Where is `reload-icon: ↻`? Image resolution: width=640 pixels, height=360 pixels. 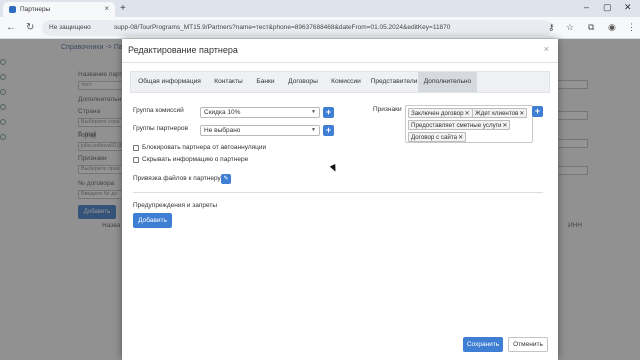
reload-icon: ↻ is located at coordinates (30, 27).